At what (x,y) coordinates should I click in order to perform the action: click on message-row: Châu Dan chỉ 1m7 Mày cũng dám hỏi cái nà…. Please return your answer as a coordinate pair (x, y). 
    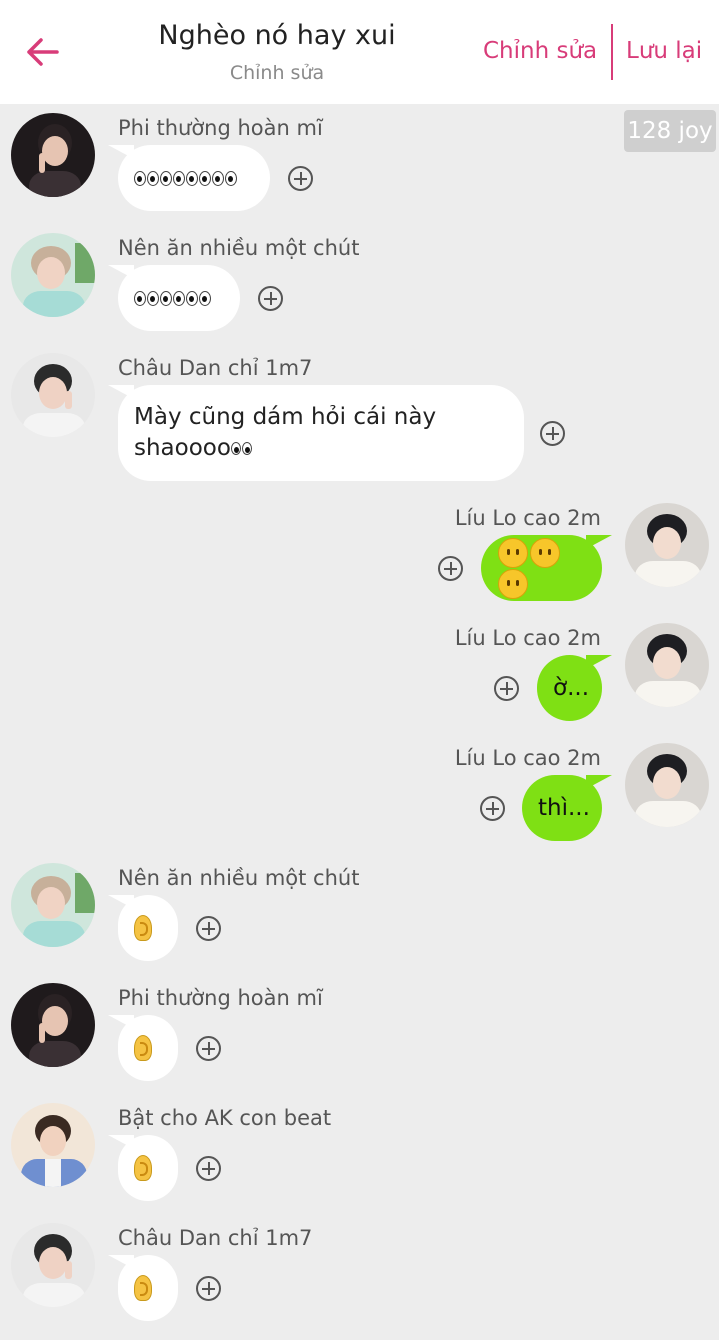
    Looking at the image, I should click on (359, 423).